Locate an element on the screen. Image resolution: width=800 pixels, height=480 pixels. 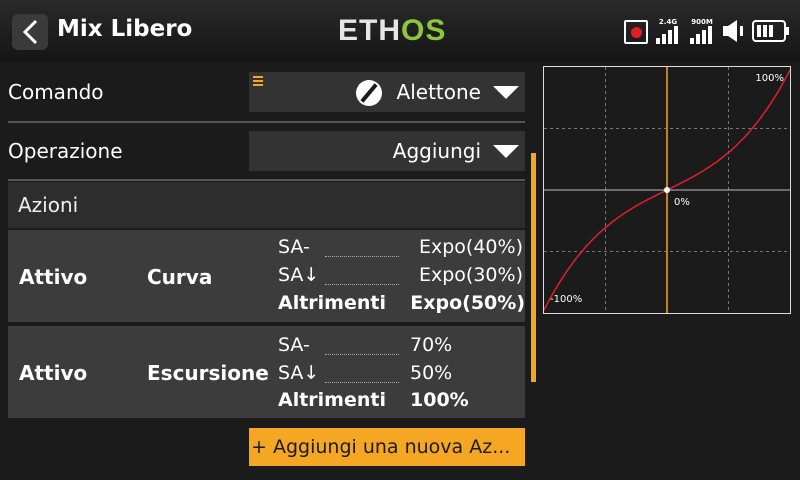
top-bar: Mix Libero ETHOS 2.4G 900M is located at coordinates (400, 31).